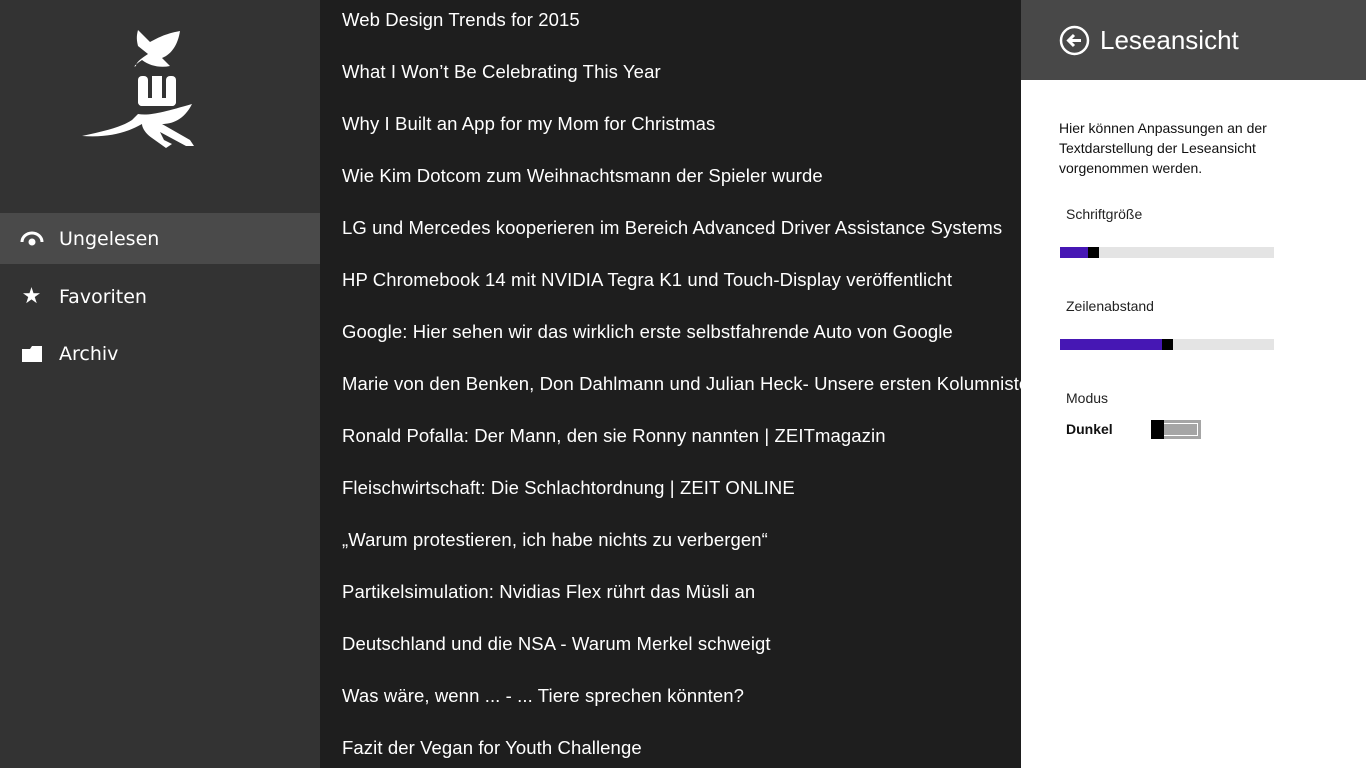 The height and width of the screenshot is (768, 1366). What do you see at coordinates (138, 89) in the screenshot?
I see `wallabag-logo` at bounding box center [138, 89].